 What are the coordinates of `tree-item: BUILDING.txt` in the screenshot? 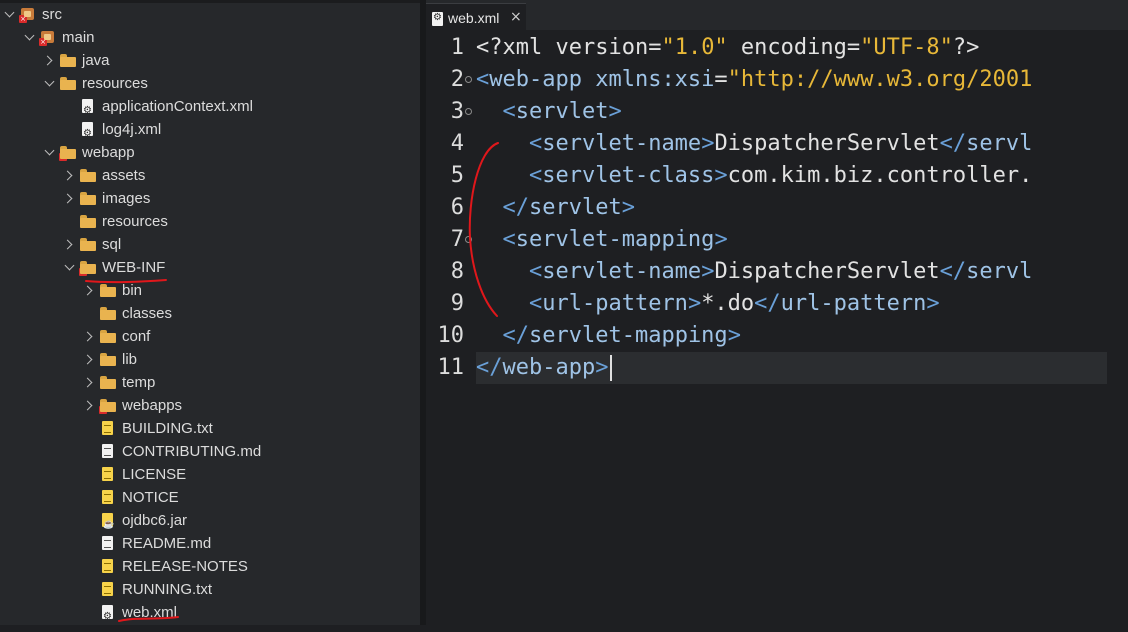 It's located at (210, 428).